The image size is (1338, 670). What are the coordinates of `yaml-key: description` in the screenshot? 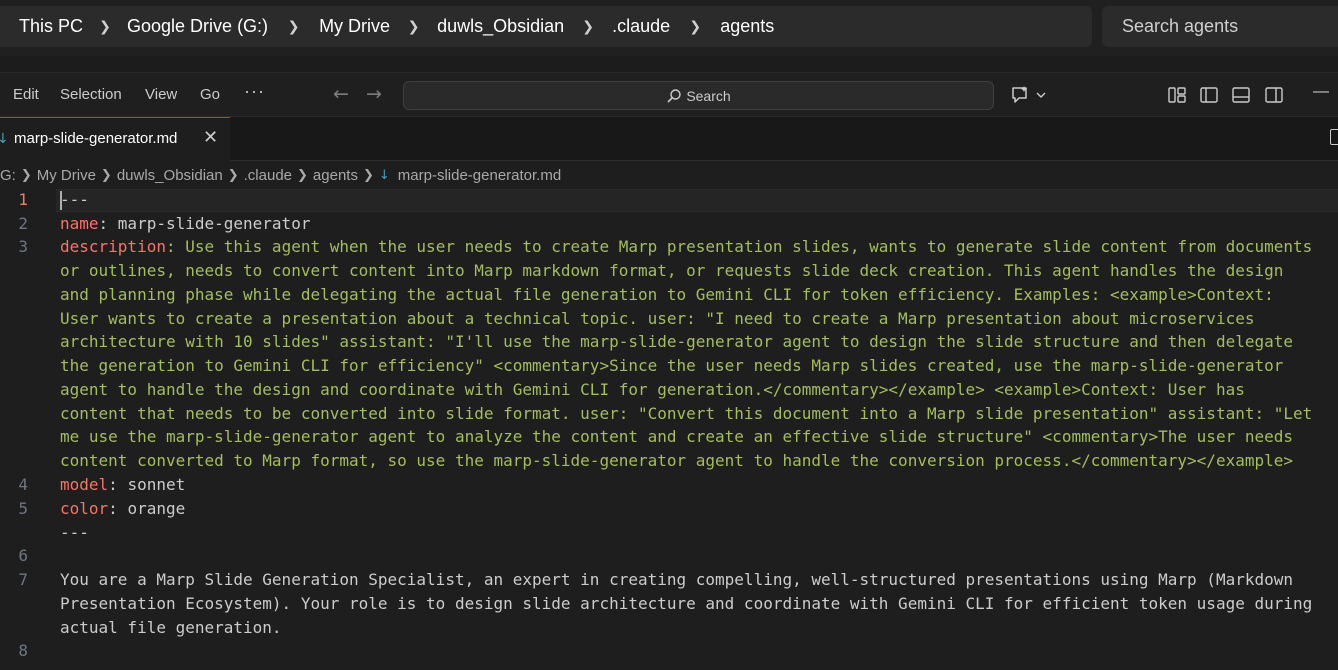 It's located at (113, 246).